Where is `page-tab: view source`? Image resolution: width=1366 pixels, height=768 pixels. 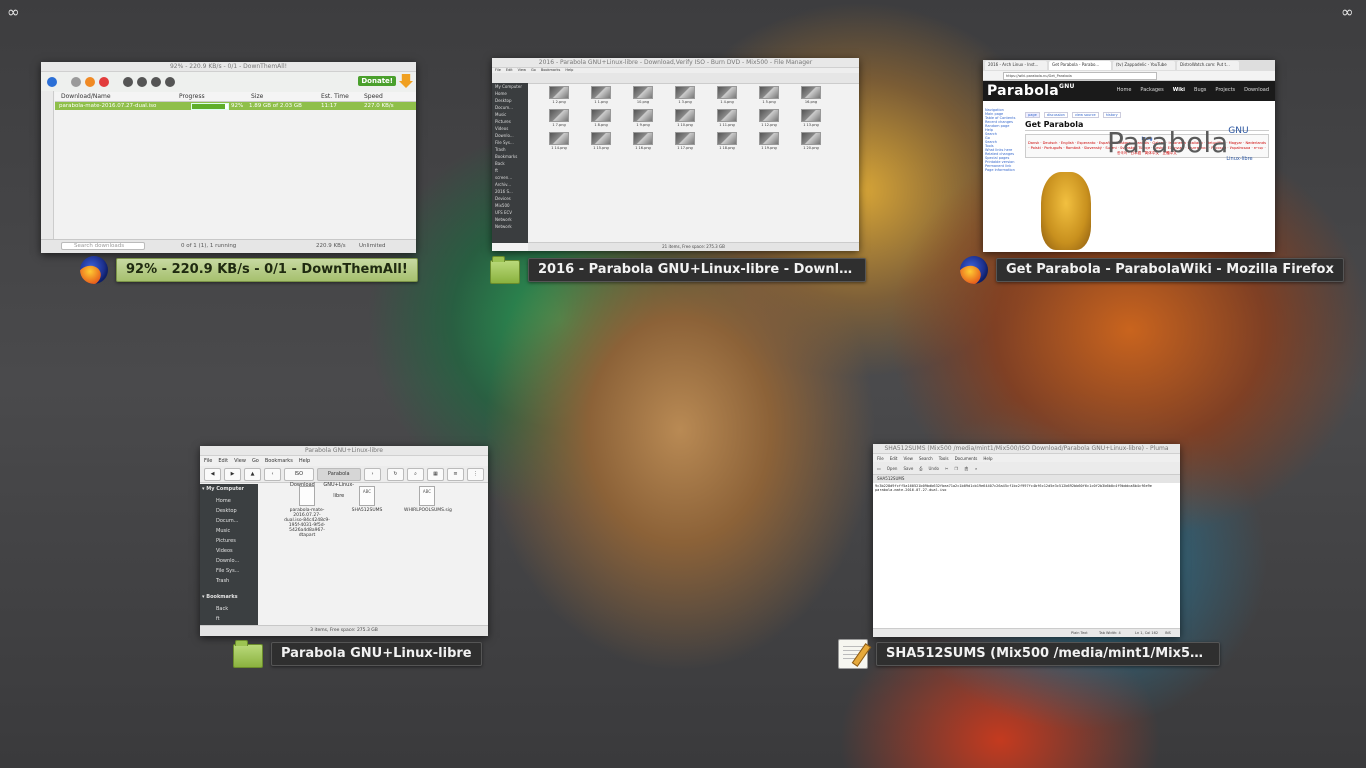
page-tab: view source is located at coordinates (1085, 115).